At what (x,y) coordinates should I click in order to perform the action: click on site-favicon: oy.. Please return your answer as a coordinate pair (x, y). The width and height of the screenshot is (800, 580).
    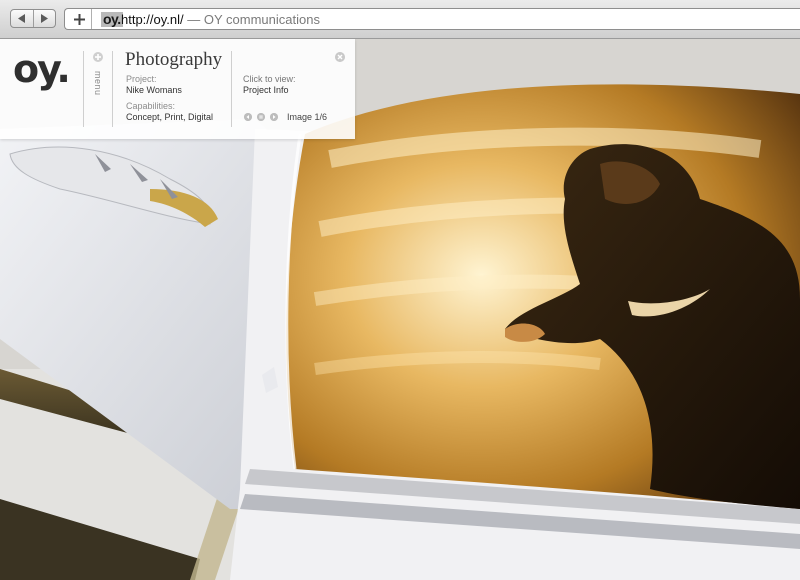
    Looking at the image, I should click on (112, 19).